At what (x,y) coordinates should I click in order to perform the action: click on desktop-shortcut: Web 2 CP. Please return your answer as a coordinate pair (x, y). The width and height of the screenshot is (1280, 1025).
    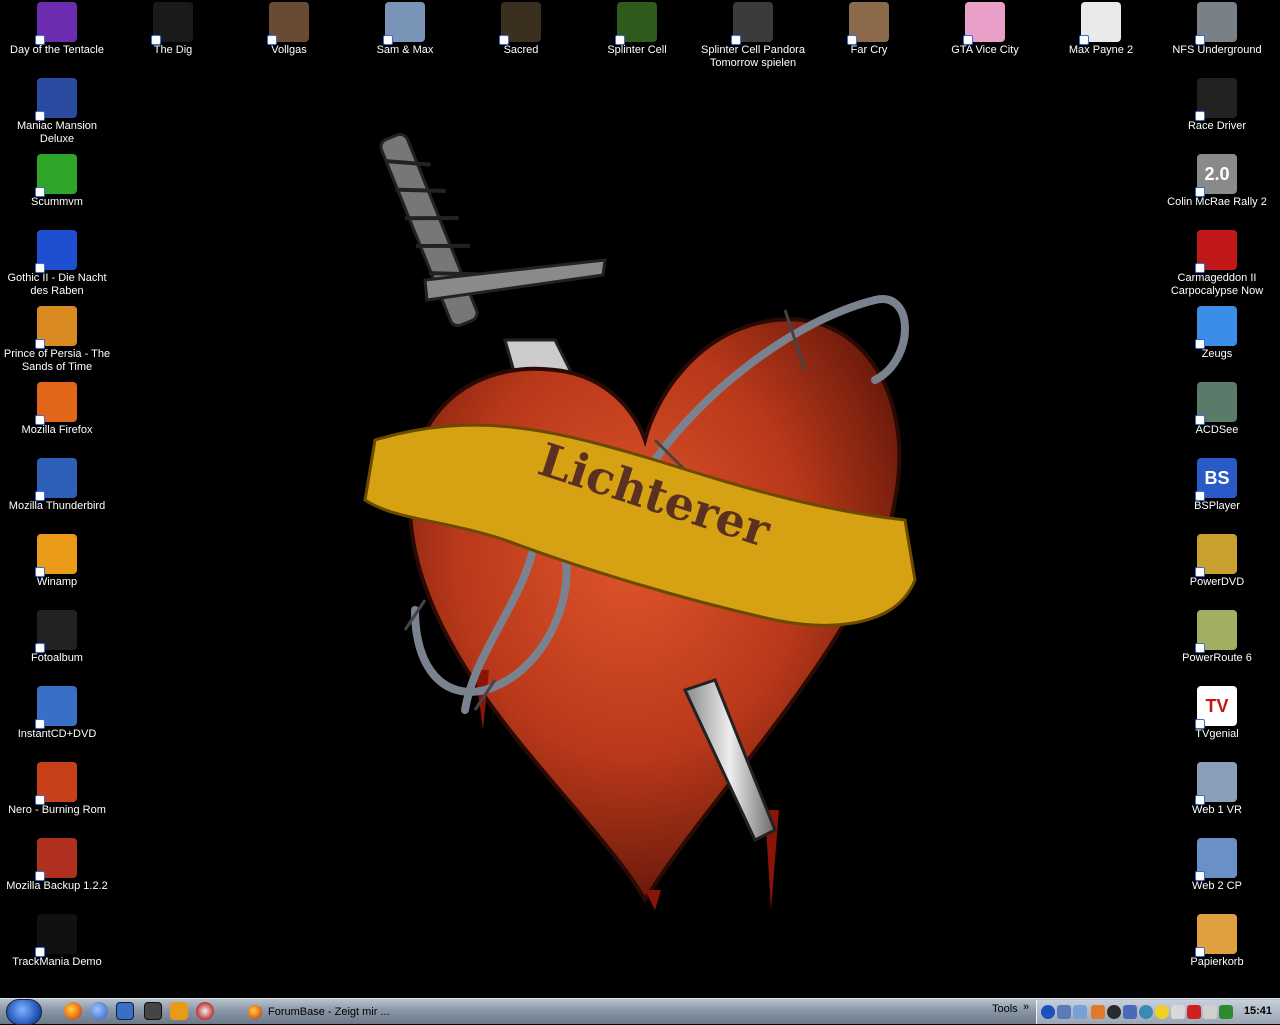
    Looking at the image, I should click on (1217, 865).